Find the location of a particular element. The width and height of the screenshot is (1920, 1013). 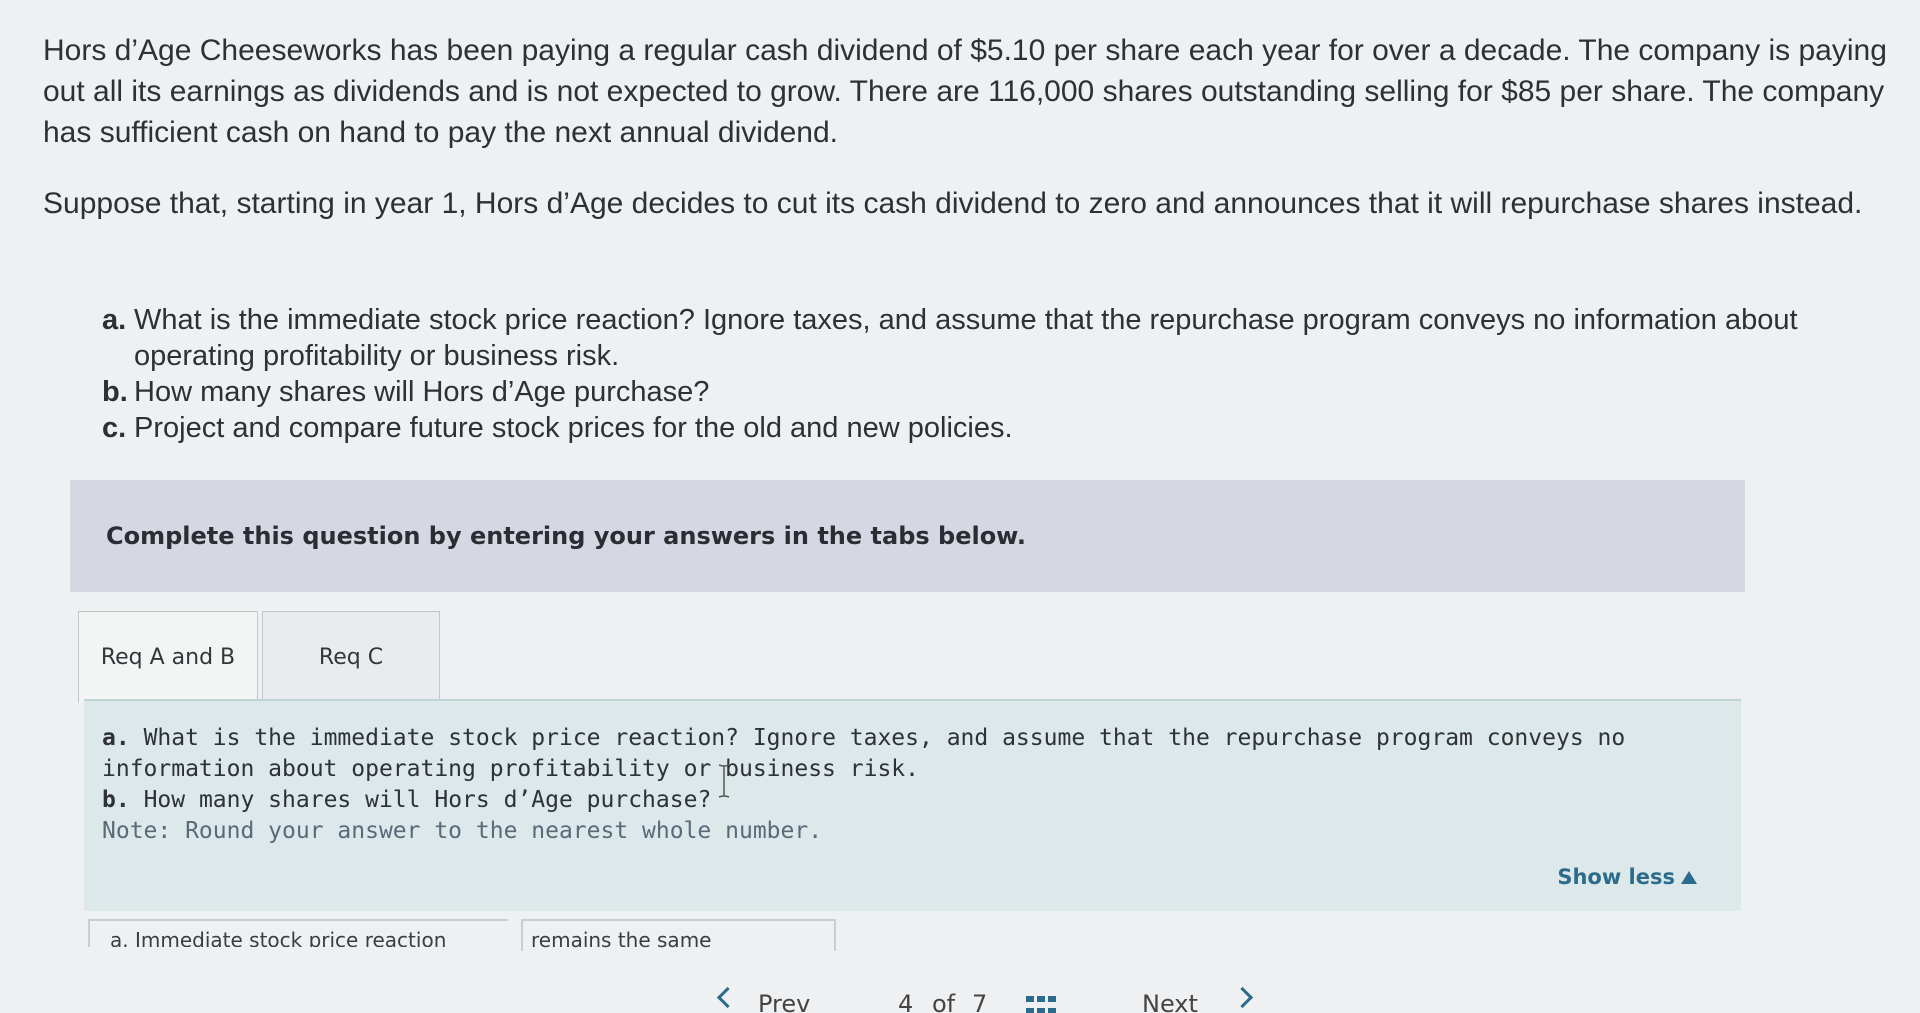

question-letter: b. is located at coordinates (115, 392).